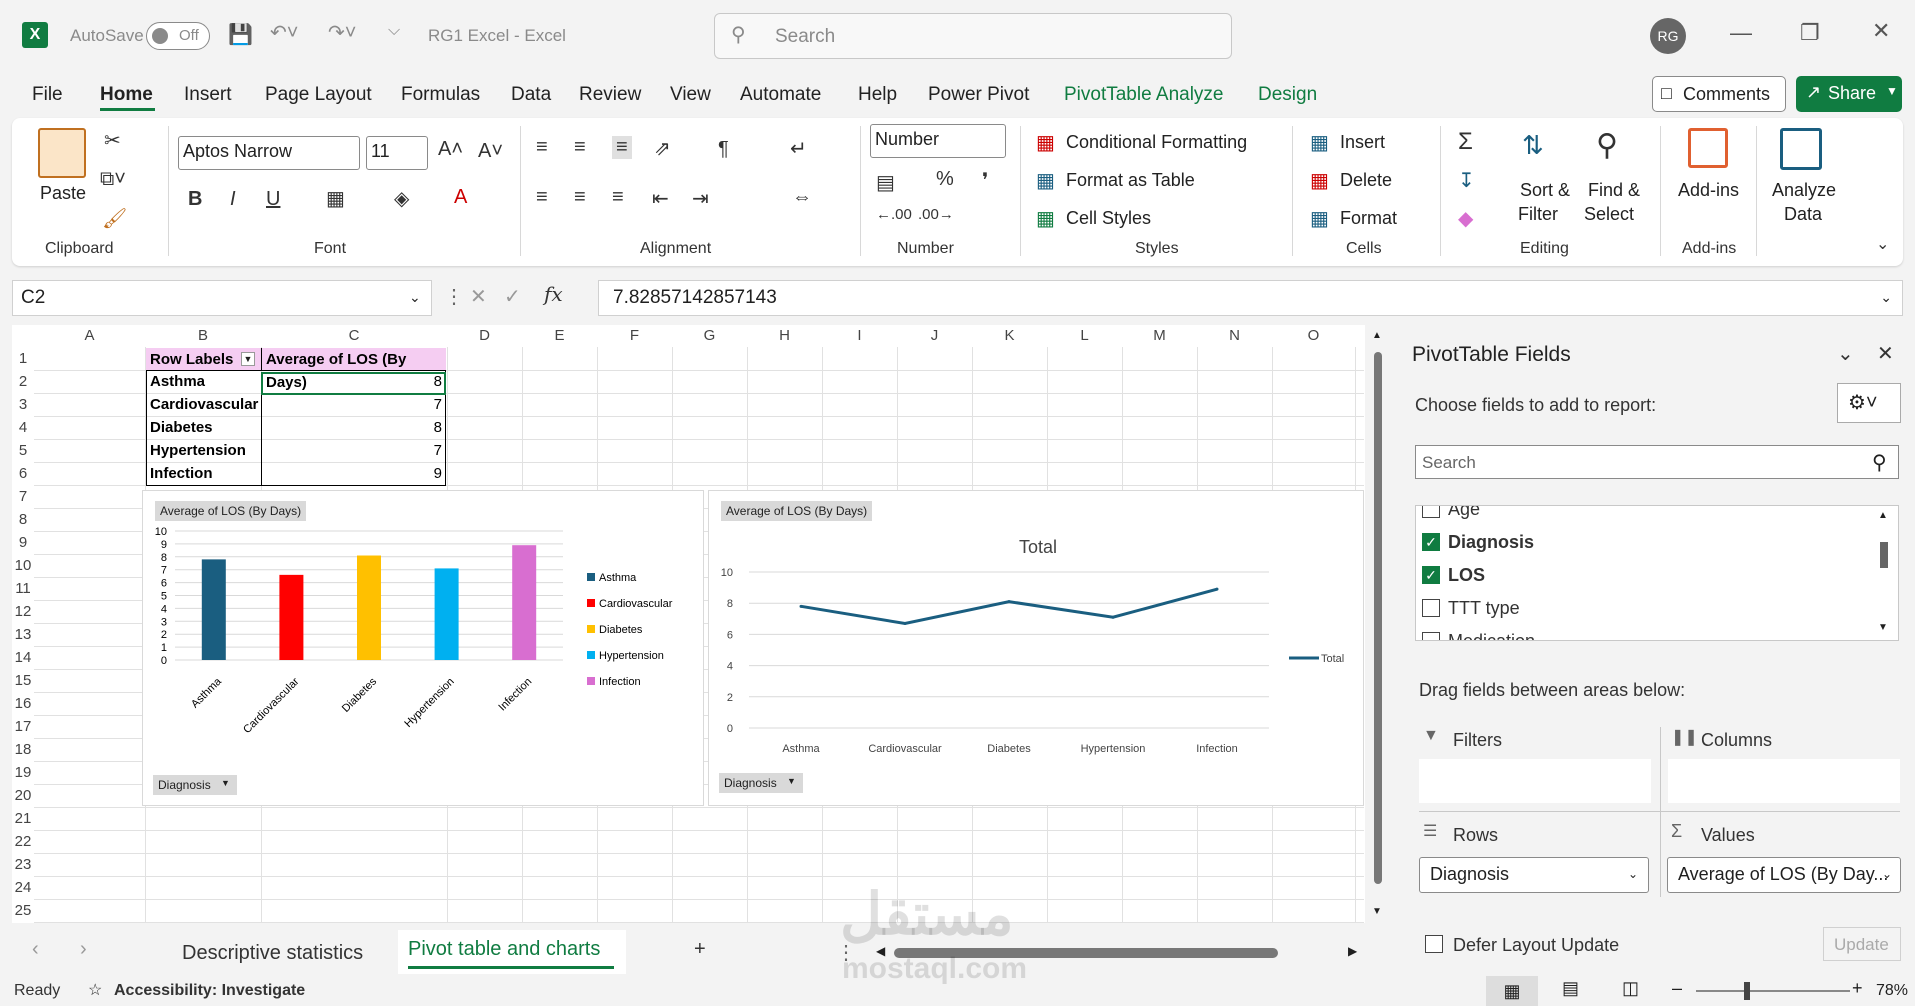 This screenshot has width=1915, height=1006. What do you see at coordinates (23, 657) in the screenshot?
I see `row-header: 14` at bounding box center [23, 657].